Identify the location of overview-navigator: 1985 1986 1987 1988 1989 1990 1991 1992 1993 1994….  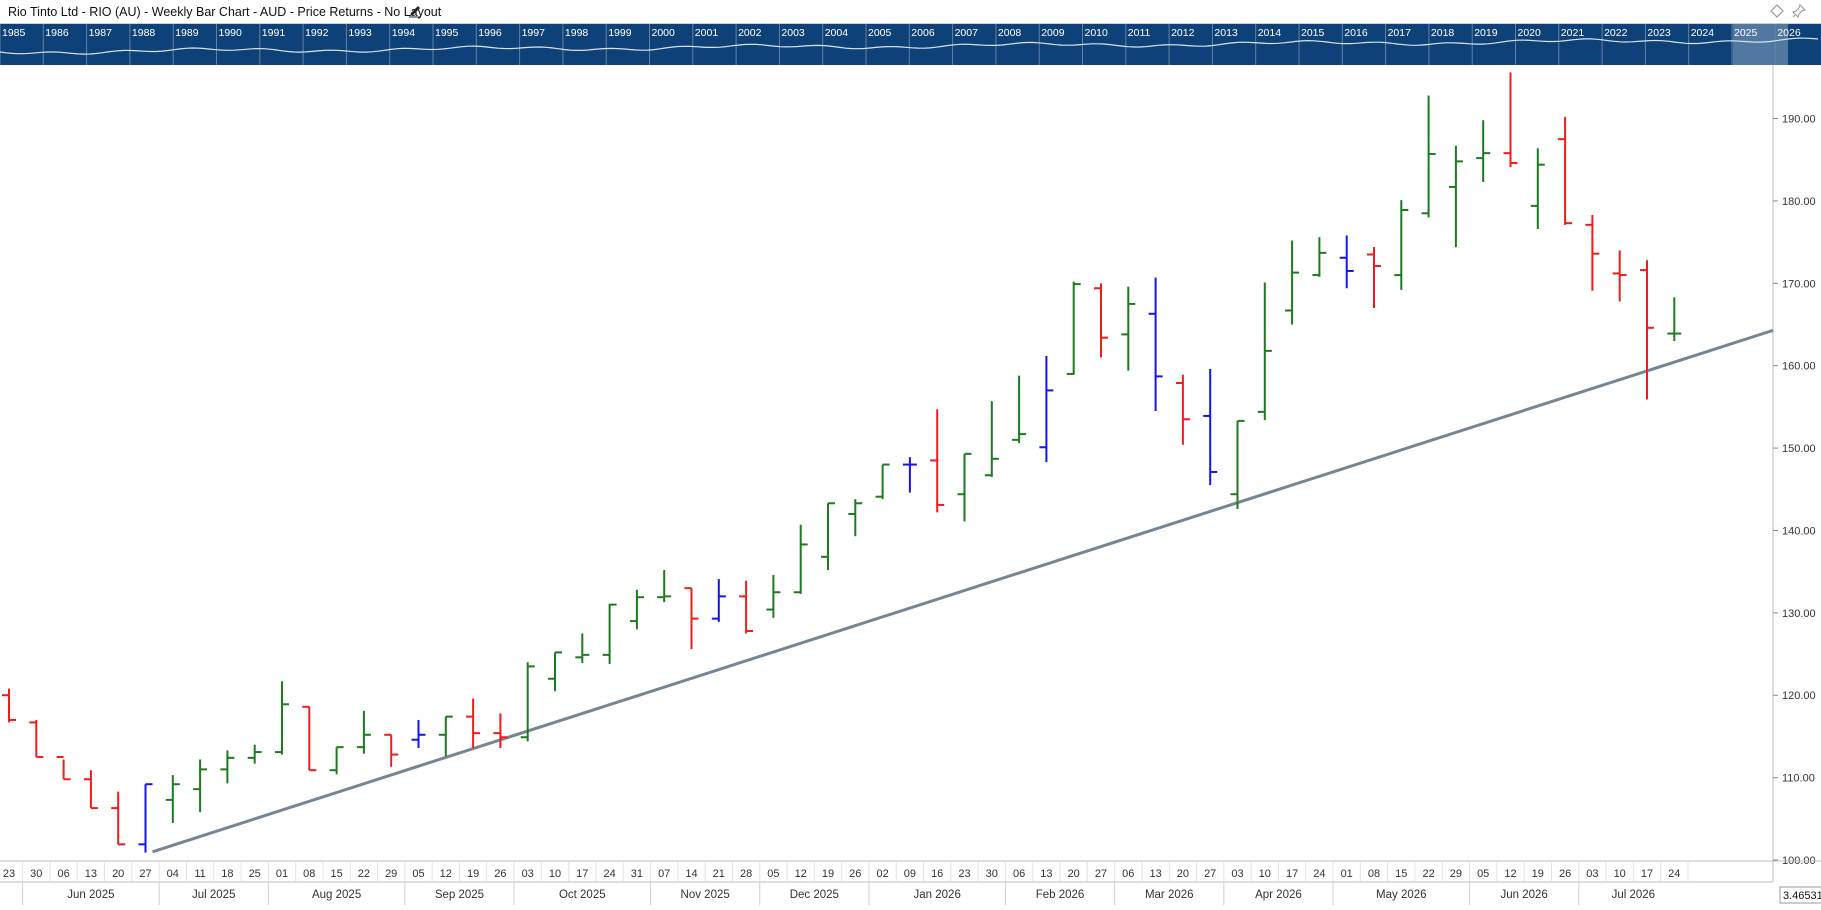
(910, 44).